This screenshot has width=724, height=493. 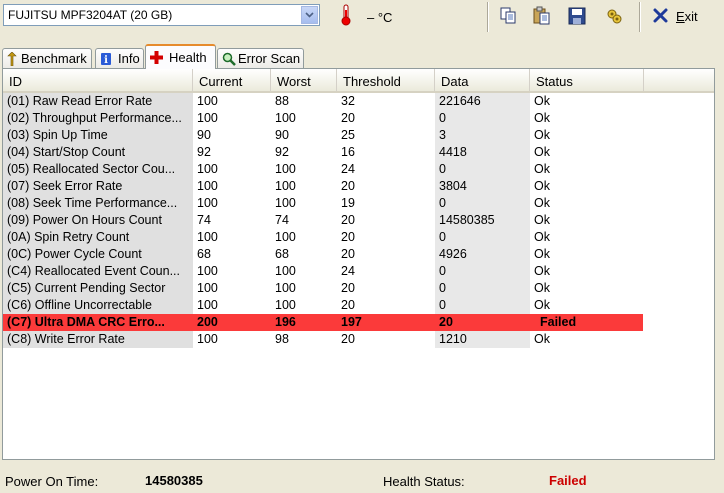 I want to click on cell-id: (C8) Write Error Rate, so click(x=98, y=339).